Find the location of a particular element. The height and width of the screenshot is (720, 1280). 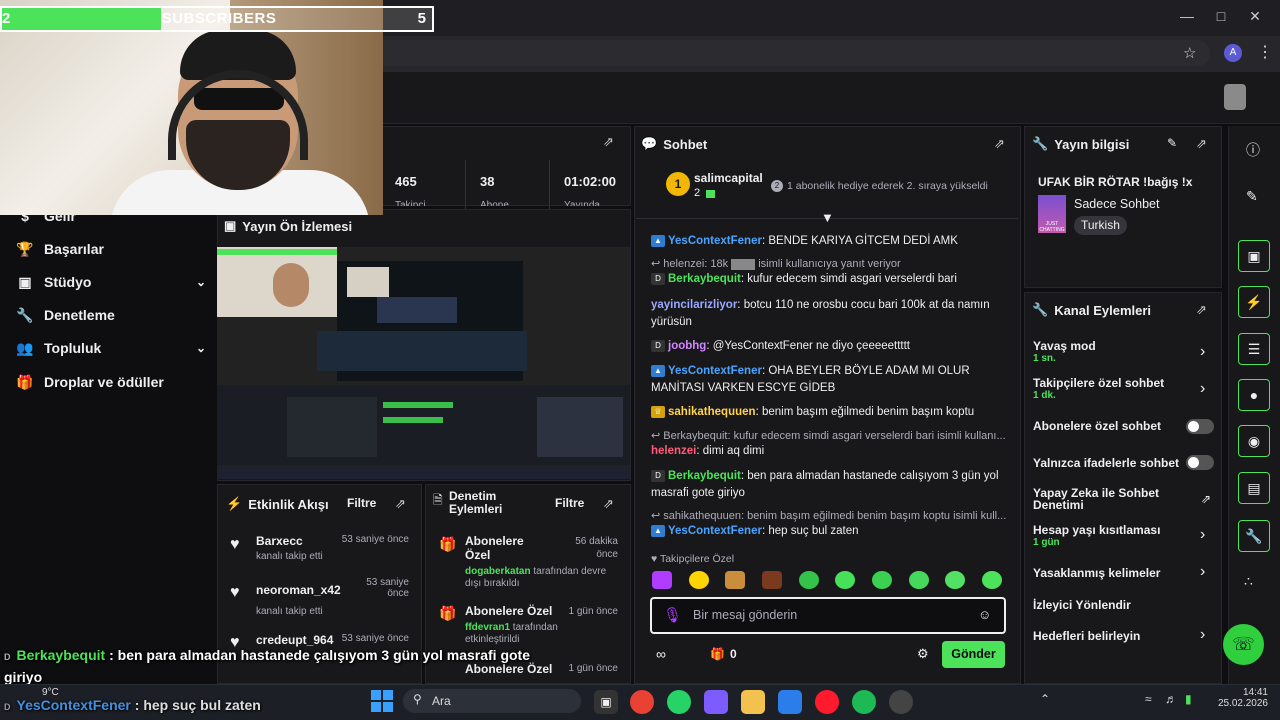

taskbar-search is located at coordinates (492, 701).